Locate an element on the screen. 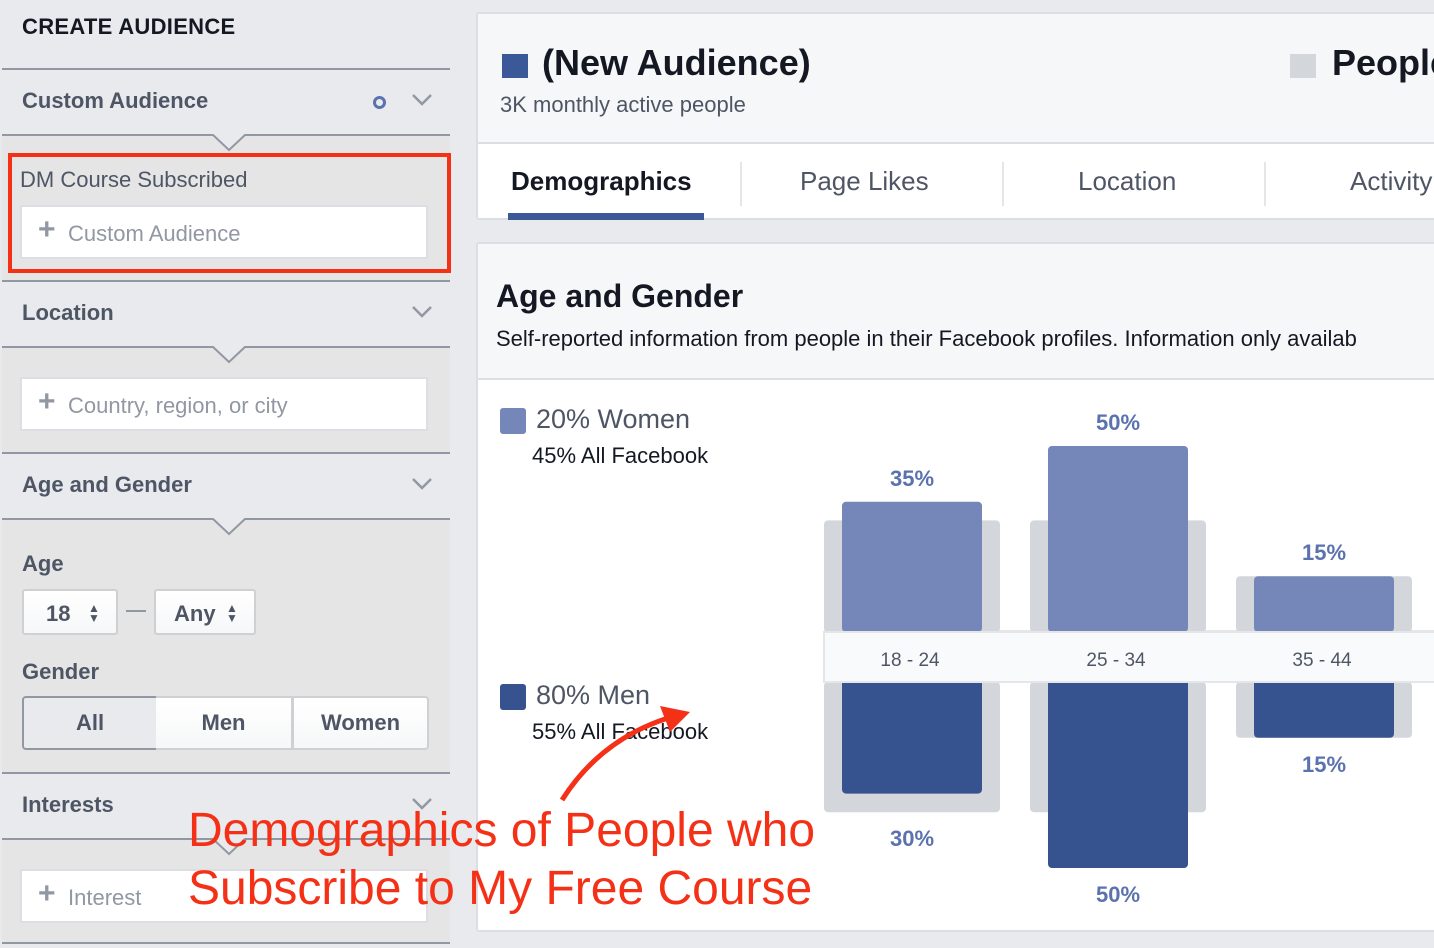  section-label: Age and Gender is located at coordinates (107, 484).